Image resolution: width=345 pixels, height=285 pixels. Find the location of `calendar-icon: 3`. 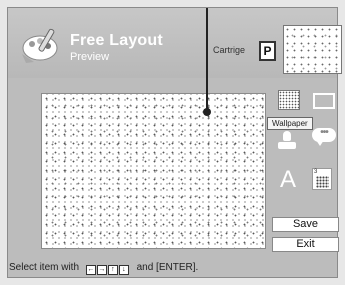

calendar-icon: 3 is located at coordinates (322, 179).